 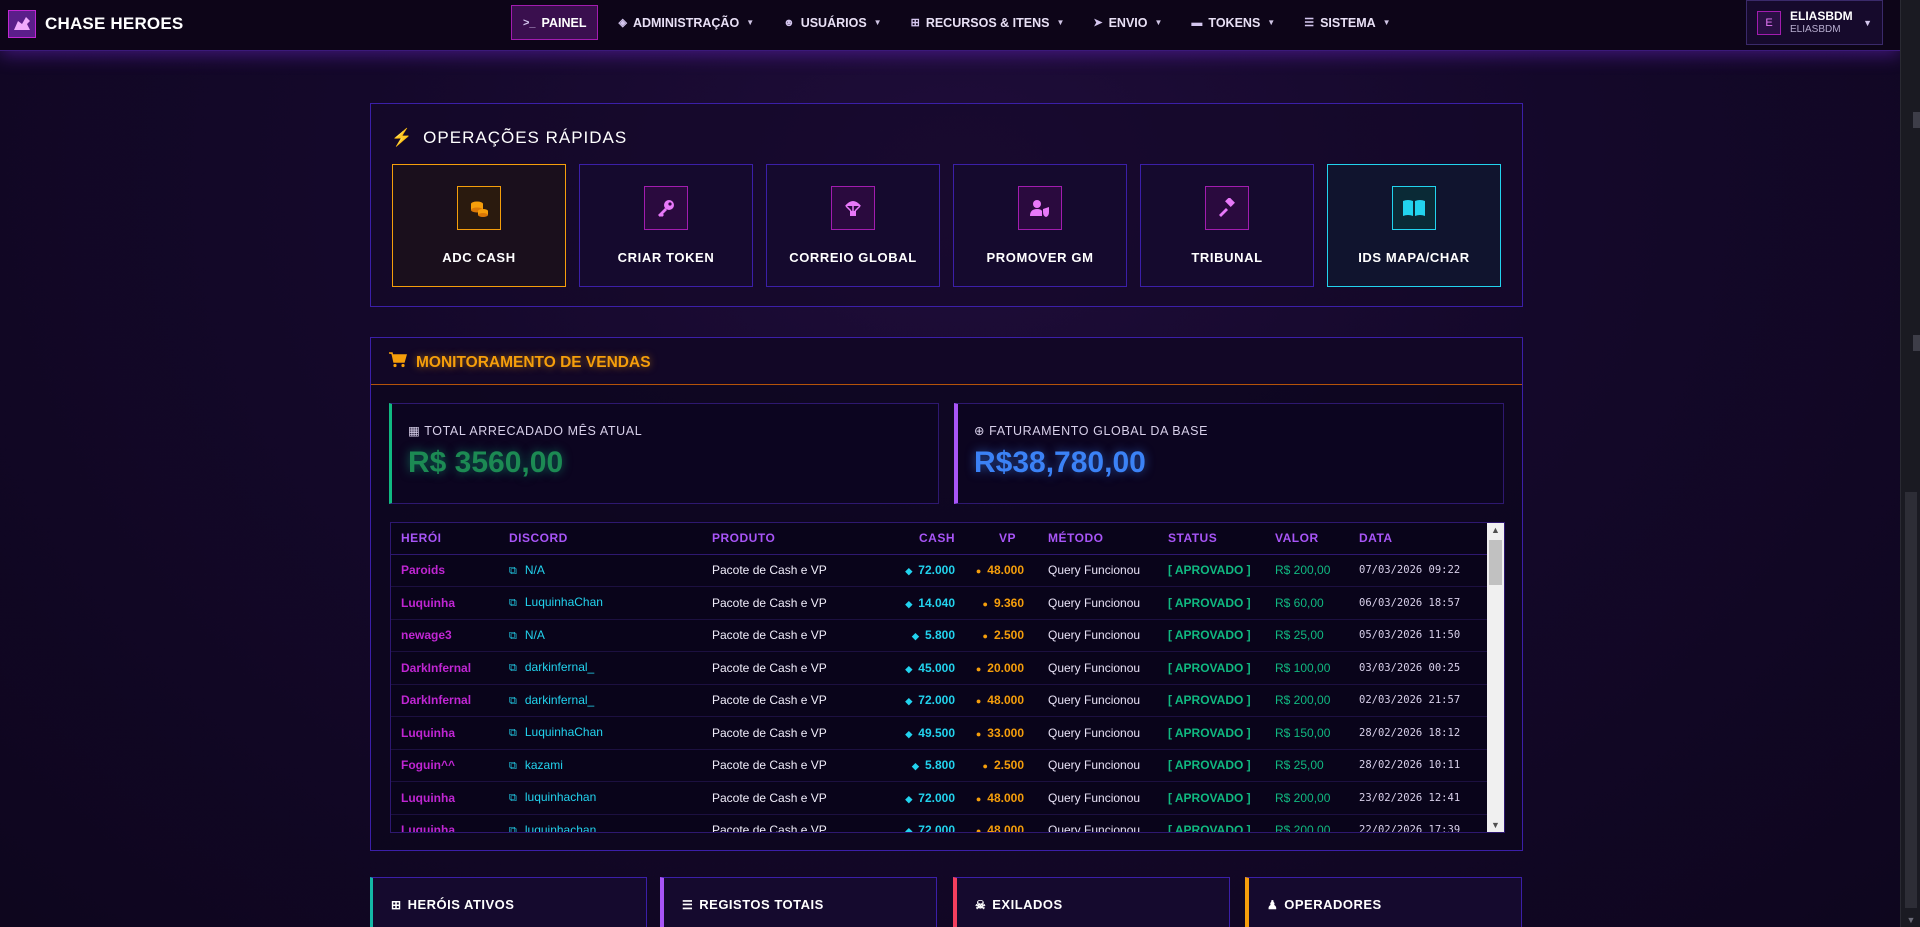 I want to click on parachute-box-icon, so click(x=853, y=208).